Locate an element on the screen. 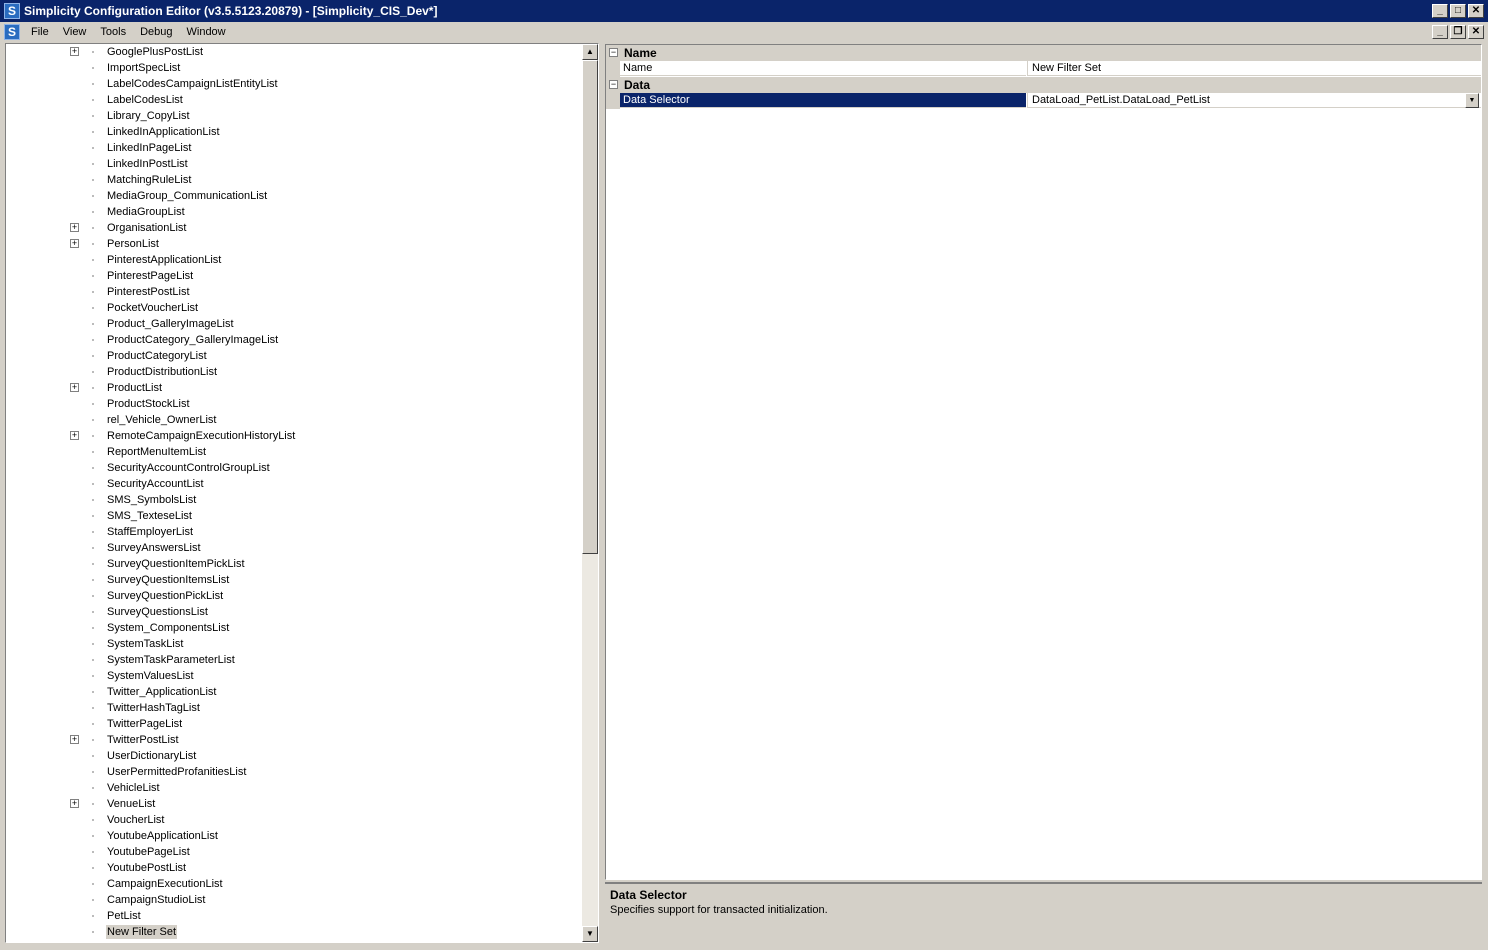 The image size is (1488, 950). tree-item: SecurityAccountList is located at coordinates (296, 484).